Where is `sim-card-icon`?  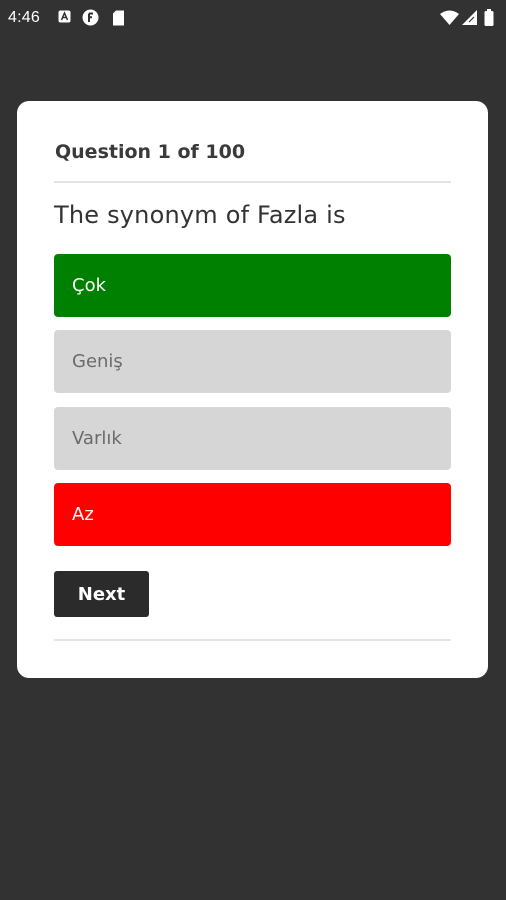 sim-card-icon is located at coordinates (118, 18).